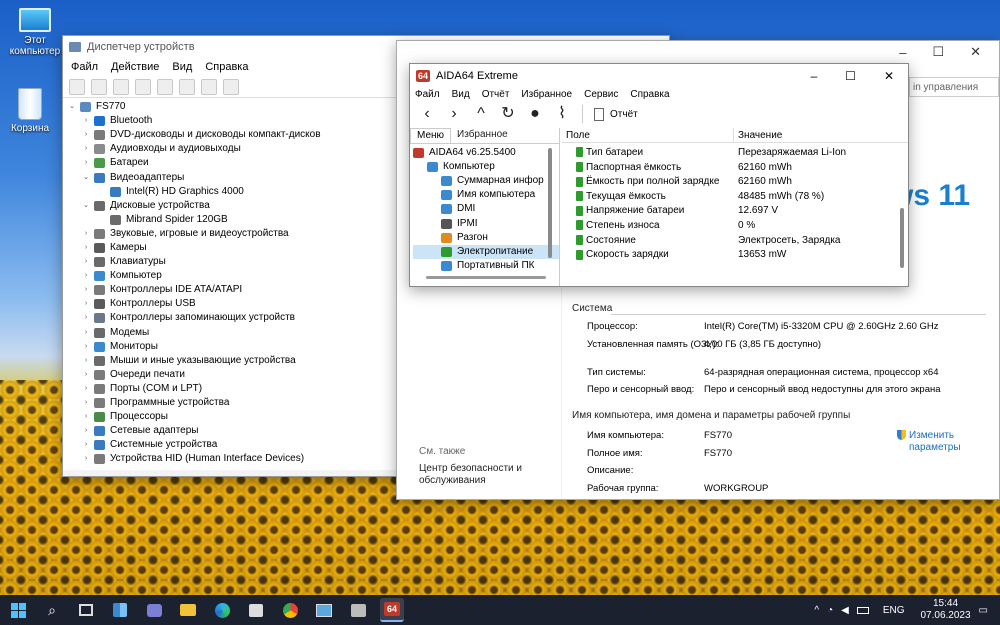  I want to click on store-icon, so click(256, 610).